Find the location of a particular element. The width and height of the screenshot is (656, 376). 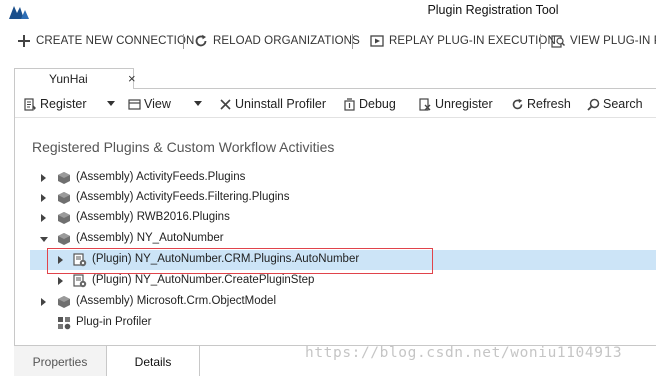

refresh-button: Refresh is located at coordinates (541, 104).